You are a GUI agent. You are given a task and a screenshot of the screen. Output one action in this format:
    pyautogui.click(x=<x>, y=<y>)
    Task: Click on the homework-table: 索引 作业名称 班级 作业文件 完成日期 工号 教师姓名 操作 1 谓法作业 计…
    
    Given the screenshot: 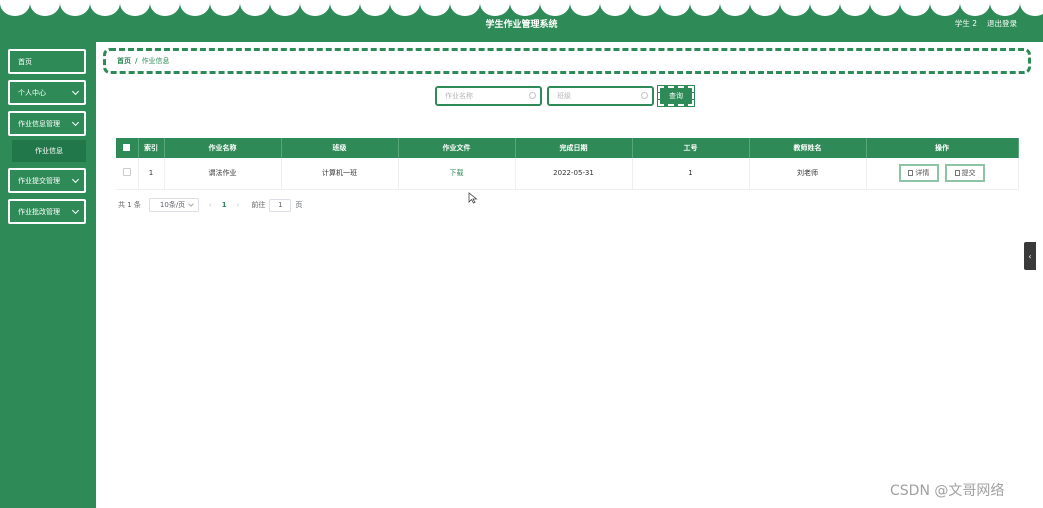 What is the action you would take?
    pyautogui.click(x=567, y=164)
    